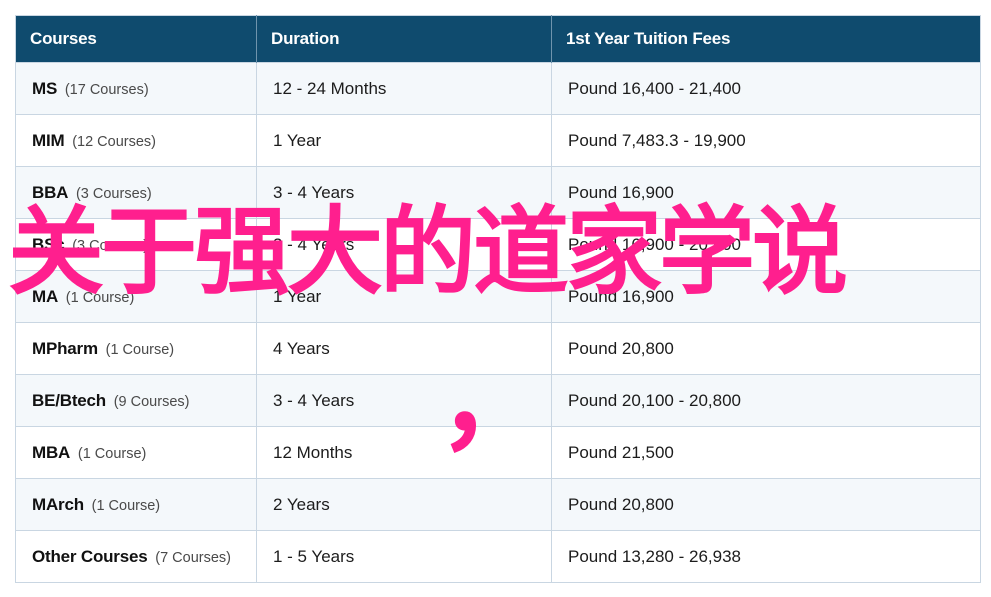 This screenshot has width=991, height=597. Describe the element at coordinates (404, 452) in the screenshot. I see `cell-duration: 12 Months` at that location.